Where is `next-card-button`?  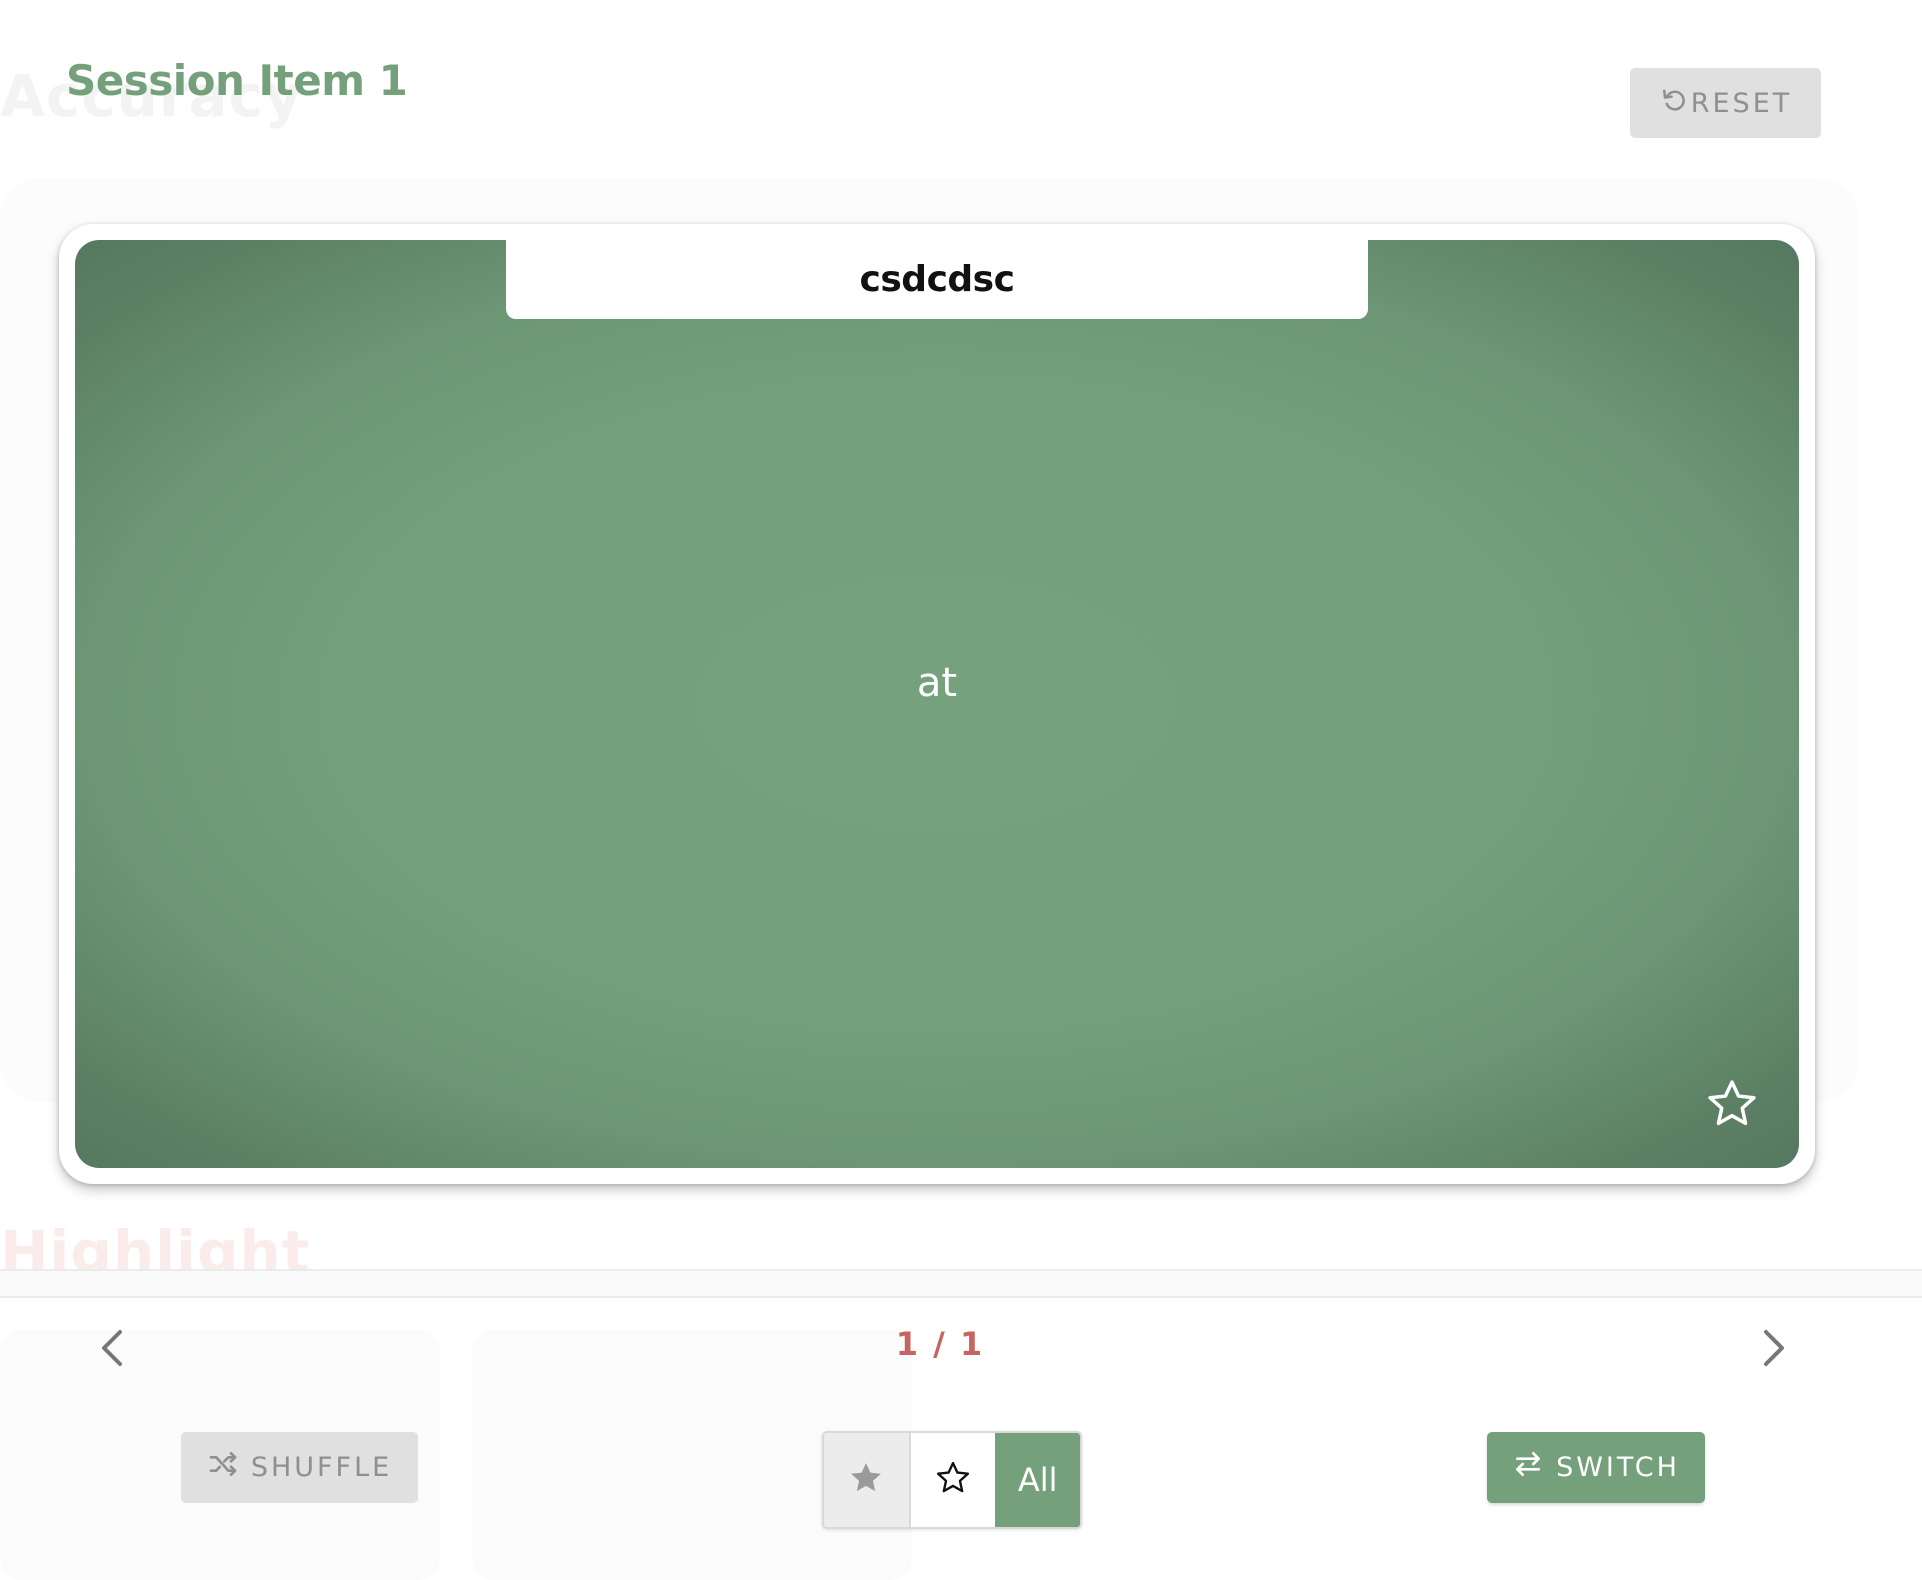 next-card-button is located at coordinates (1774, 1350).